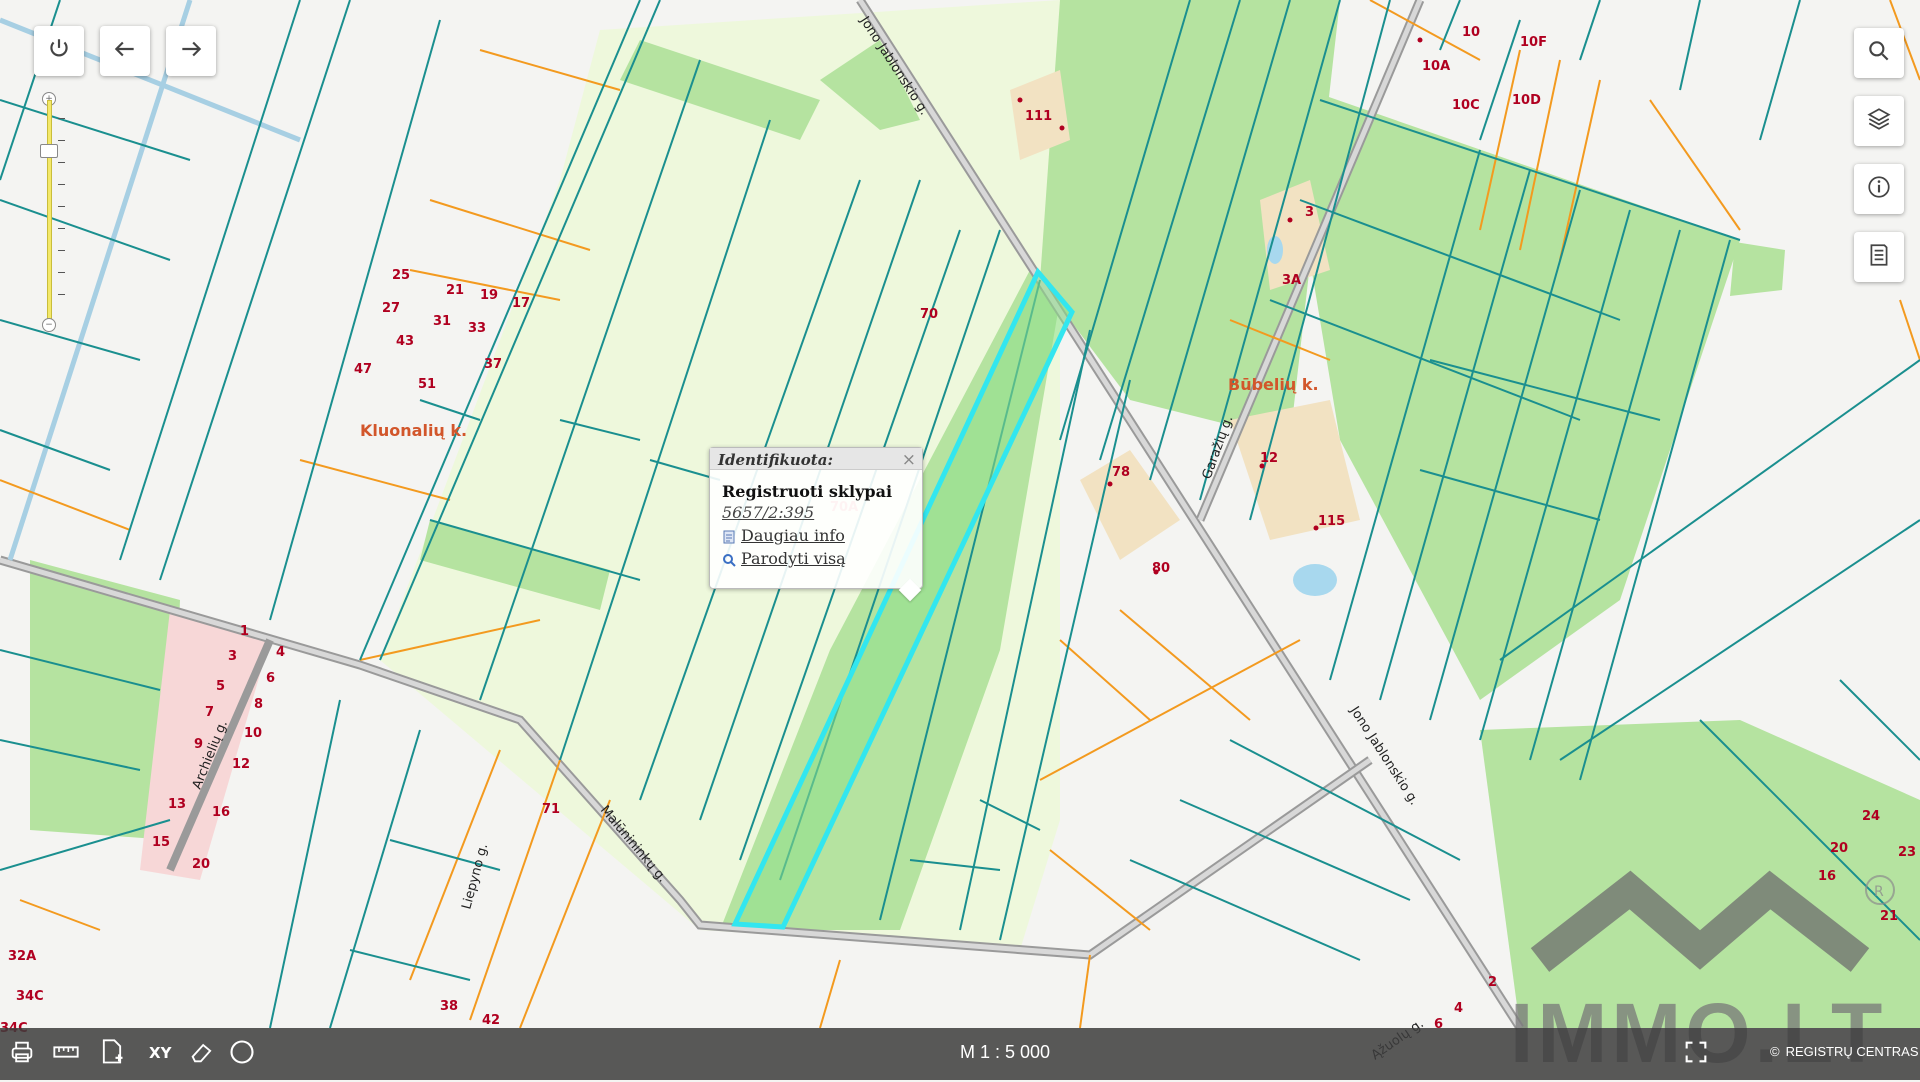  What do you see at coordinates (401, 275) in the screenshot?
I see `svg-text: 25` at bounding box center [401, 275].